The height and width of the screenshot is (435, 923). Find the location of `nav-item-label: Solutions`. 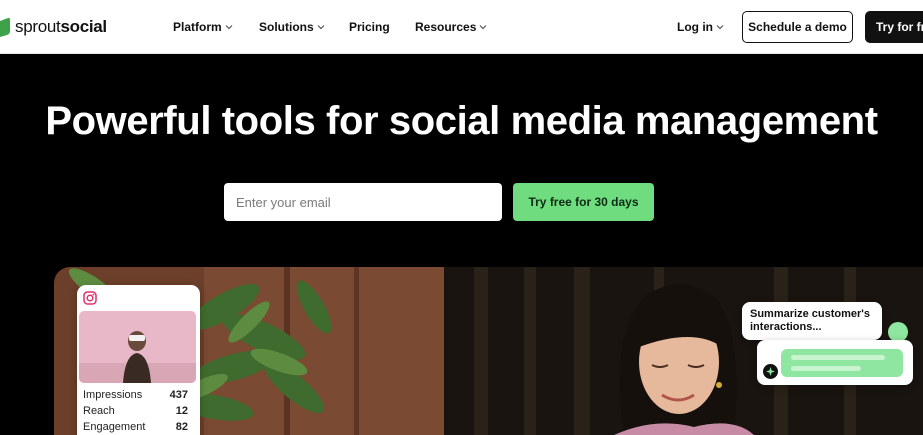

nav-item-label: Solutions is located at coordinates (286, 27).